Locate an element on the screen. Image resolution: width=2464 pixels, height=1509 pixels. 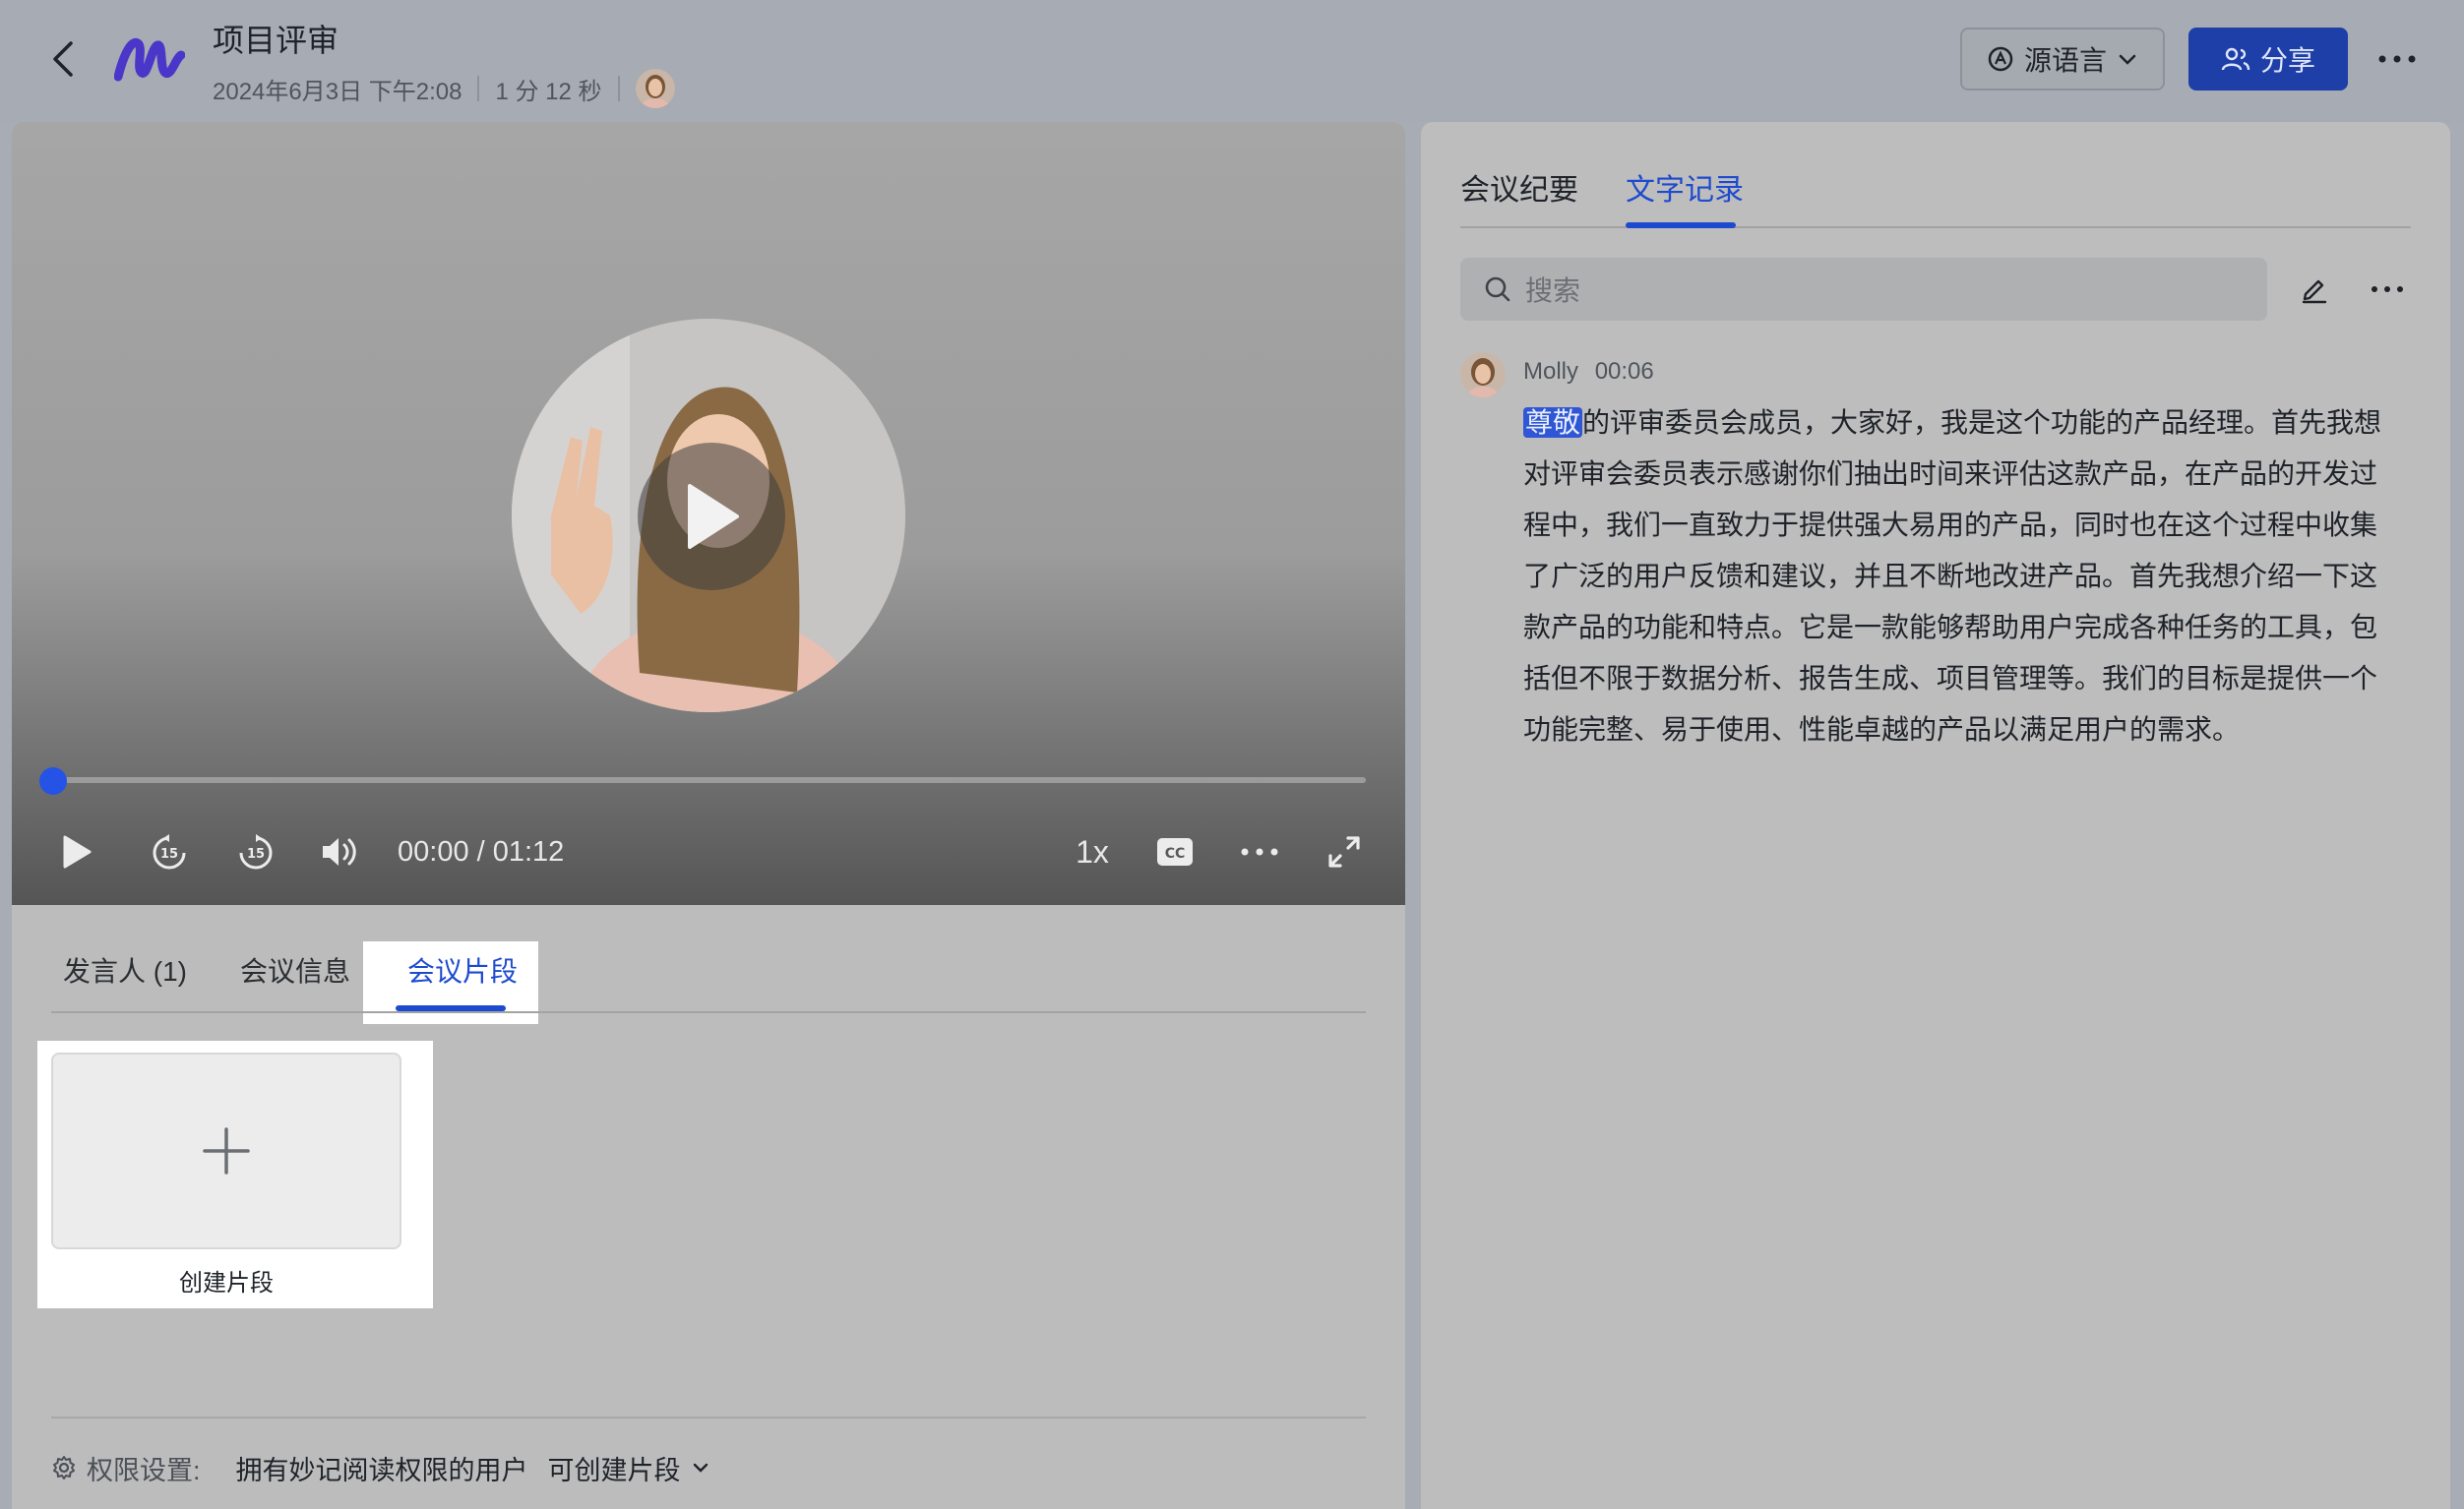
transcript-more-button is located at coordinates (2387, 290).